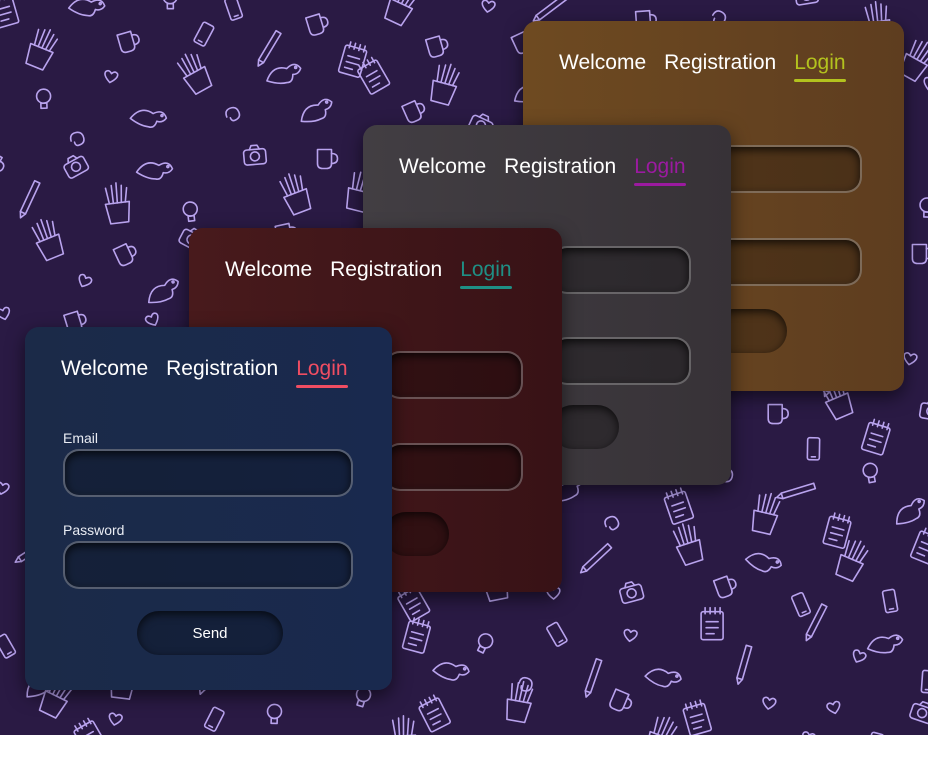 Image resolution: width=928 pixels, height=768 pixels. I want to click on password-input, so click(208, 565).